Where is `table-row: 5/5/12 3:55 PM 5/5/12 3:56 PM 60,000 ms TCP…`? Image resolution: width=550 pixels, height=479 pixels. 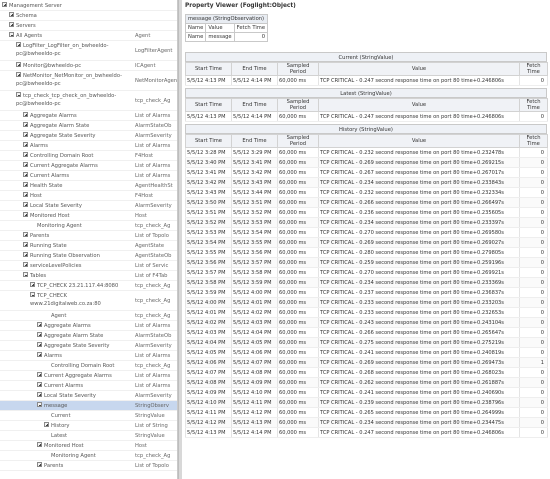 table-row: 5/5/12 3:55 PM 5/5/12 3:56 PM 60,000 ms TCP… is located at coordinates (366, 252).